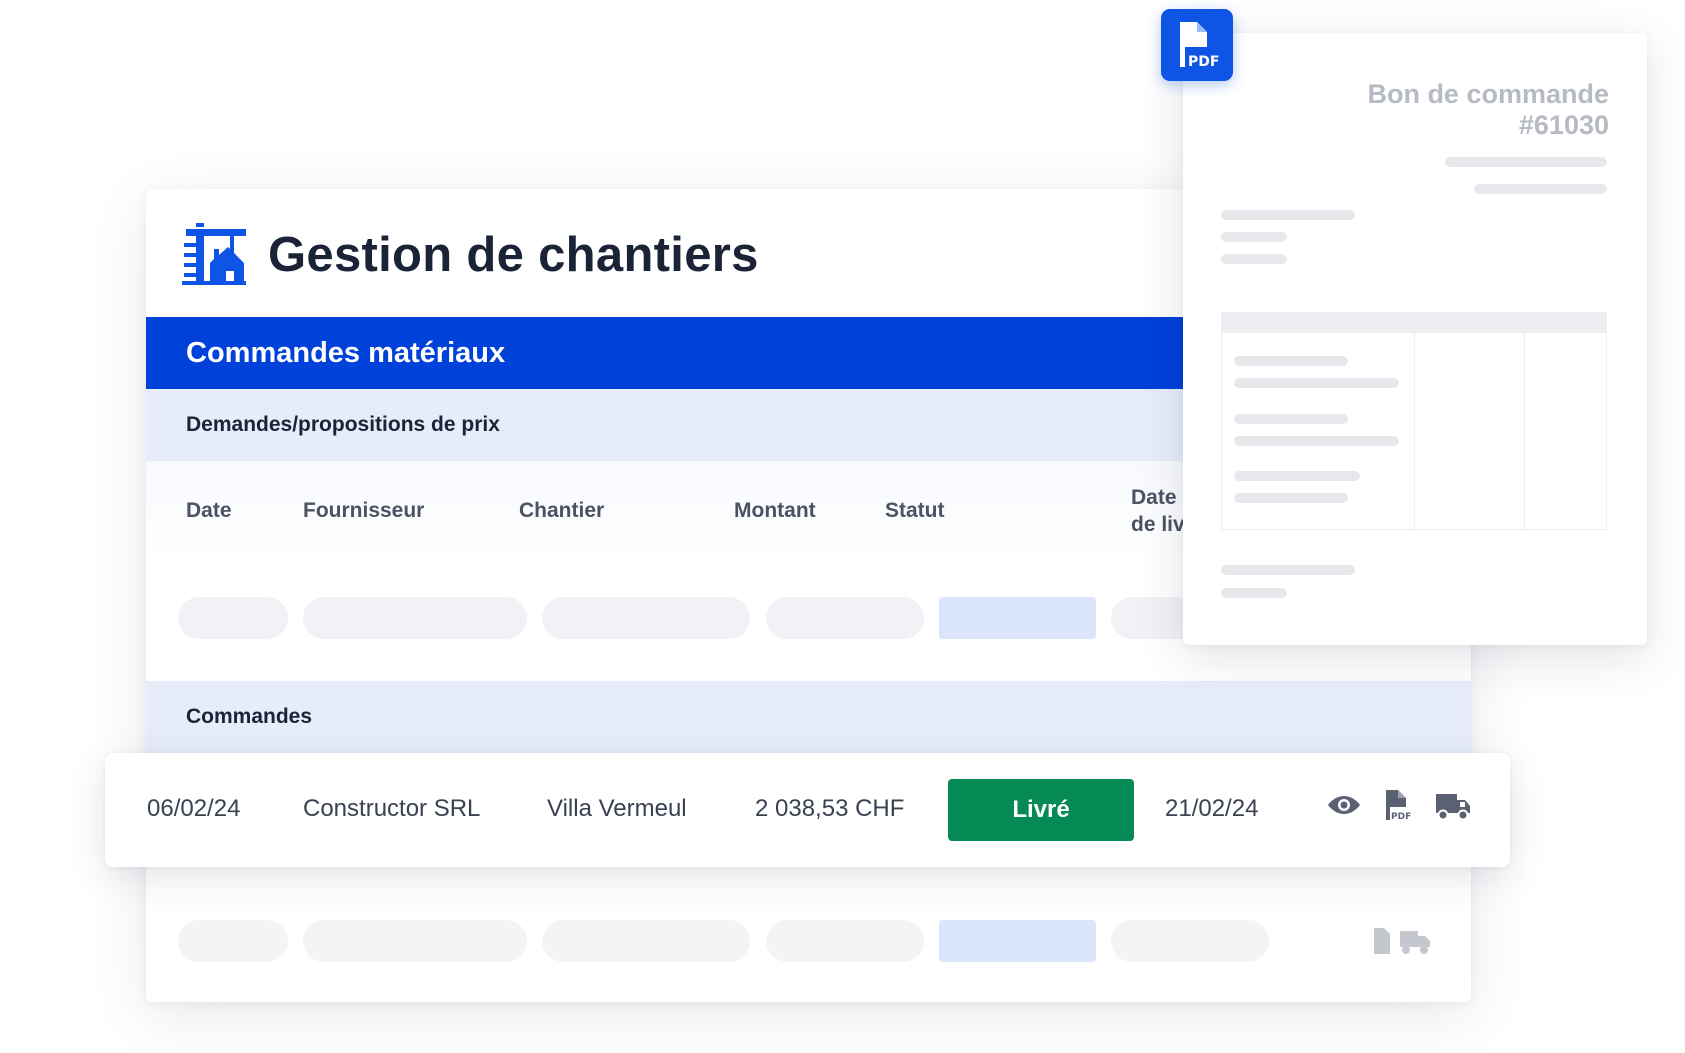 The height and width of the screenshot is (1053, 1685). I want to click on column-header-amount: Montant, so click(775, 510).